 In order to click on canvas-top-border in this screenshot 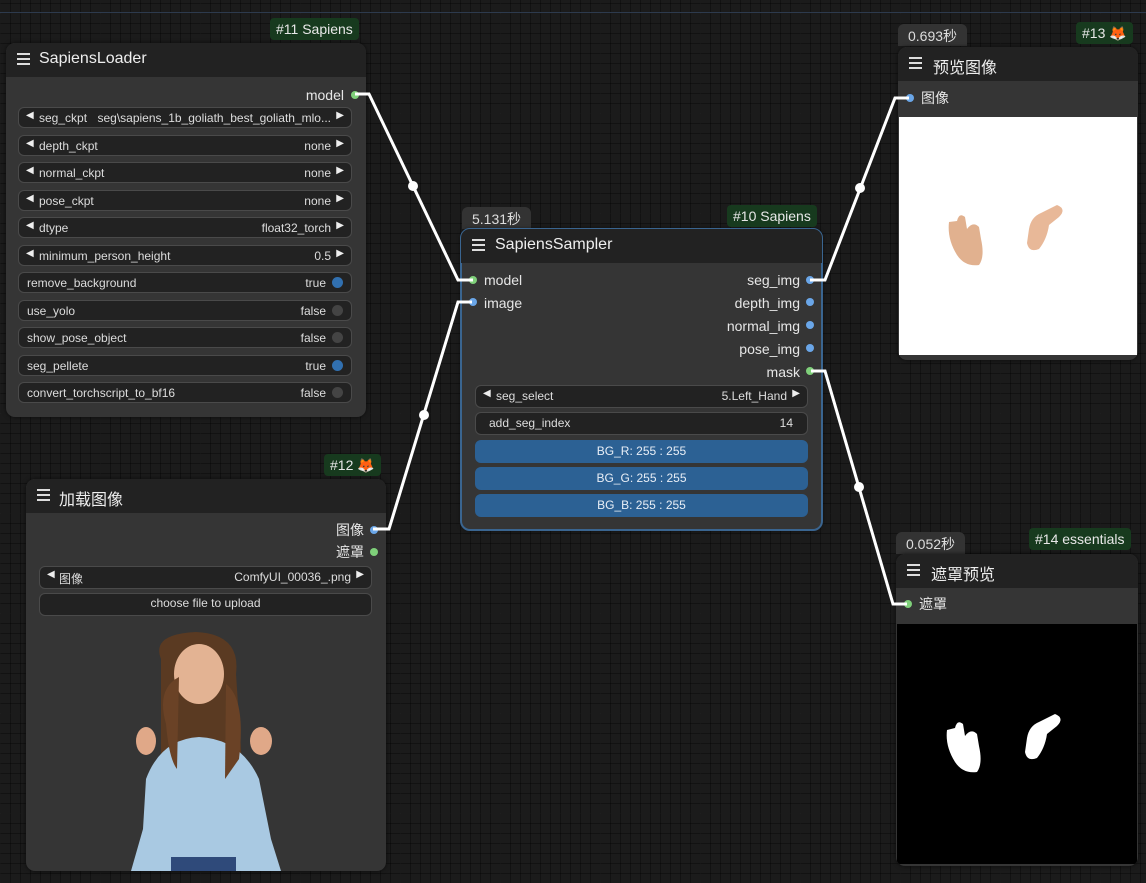, I will do `click(573, 12)`.